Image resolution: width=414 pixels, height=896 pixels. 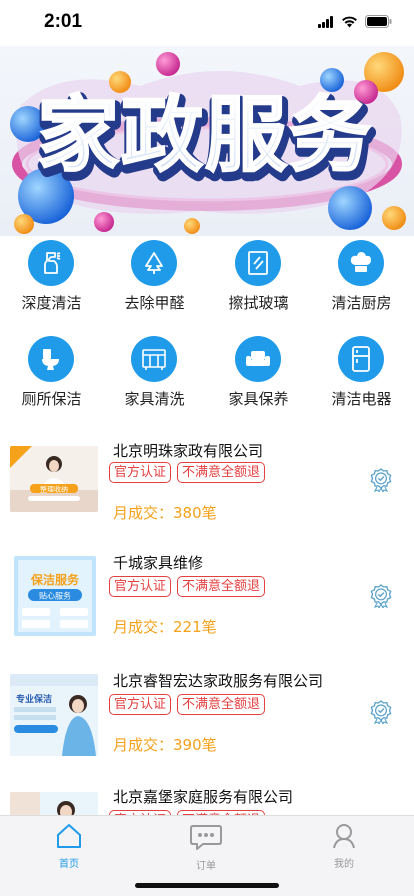 What do you see at coordinates (165, 745) in the screenshot?
I see `monthly-deals: 月成交：390笔` at bounding box center [165, 745].